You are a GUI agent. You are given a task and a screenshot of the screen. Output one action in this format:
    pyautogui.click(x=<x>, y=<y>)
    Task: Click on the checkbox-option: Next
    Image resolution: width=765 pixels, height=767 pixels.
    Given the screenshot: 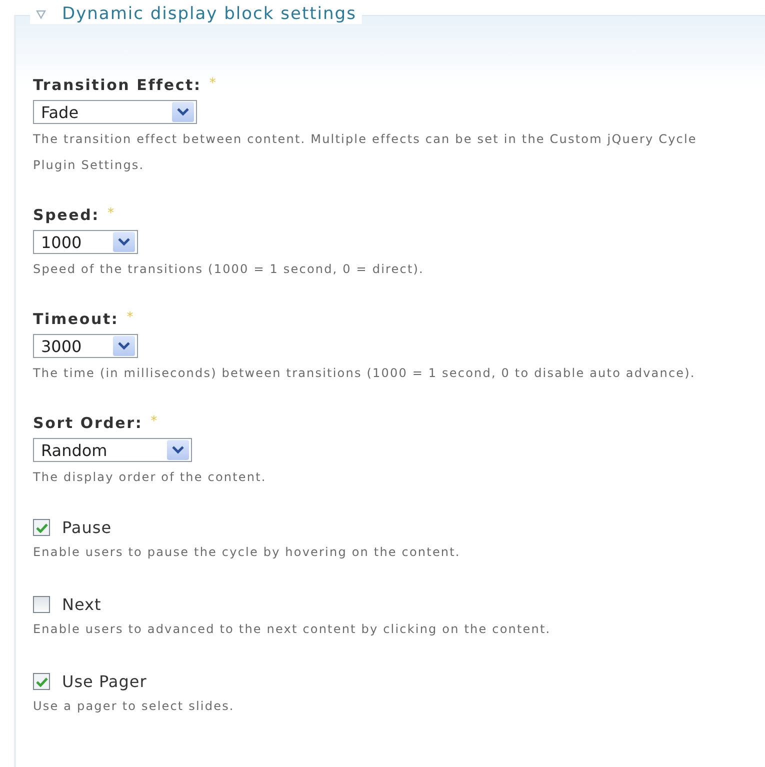 What is the action you would take?
    pyautogui.click(x=399, y=604)
    